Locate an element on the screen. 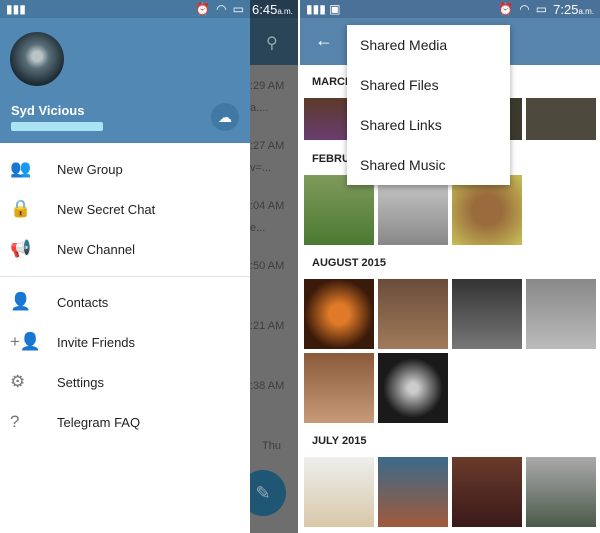  person-add-icon: +👤 is located at coordinates (26, 341).